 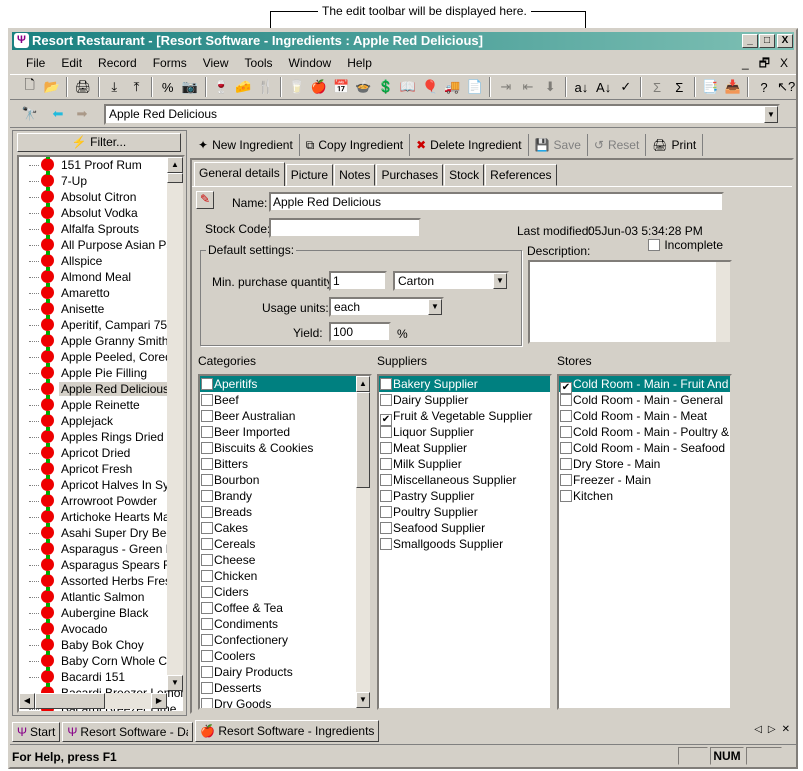 What do you see at coordinates (285, 400) in the screenshot?
I see `categories-item: Beef` at bounding box center [285, 400].